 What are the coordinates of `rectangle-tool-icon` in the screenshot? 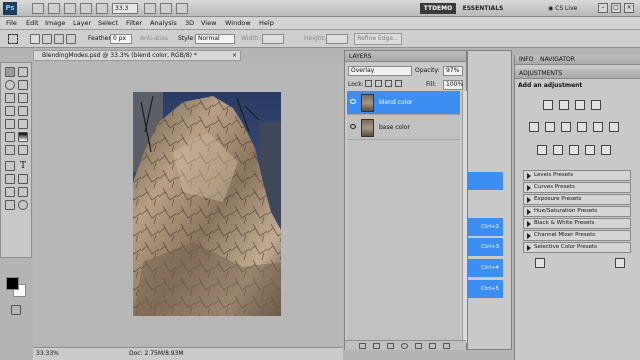 It's located at (23, 179).